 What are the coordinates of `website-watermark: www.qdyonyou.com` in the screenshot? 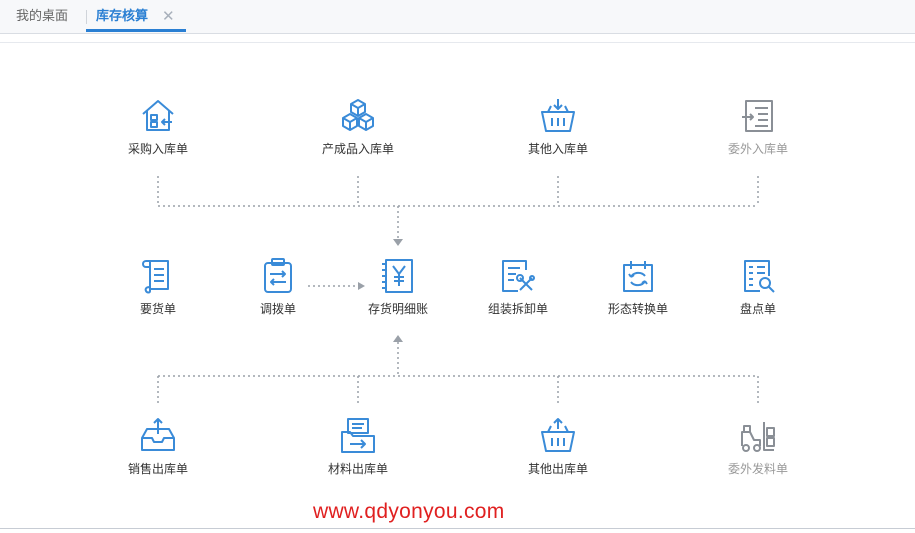 It's located at (409, 511).